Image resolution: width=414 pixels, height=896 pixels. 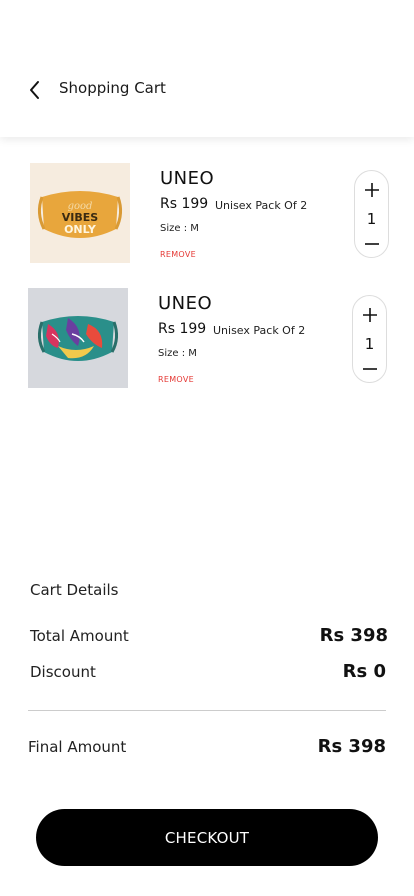 I want to click on final-amount-value: Rs 398, so click(x=351, y=746).